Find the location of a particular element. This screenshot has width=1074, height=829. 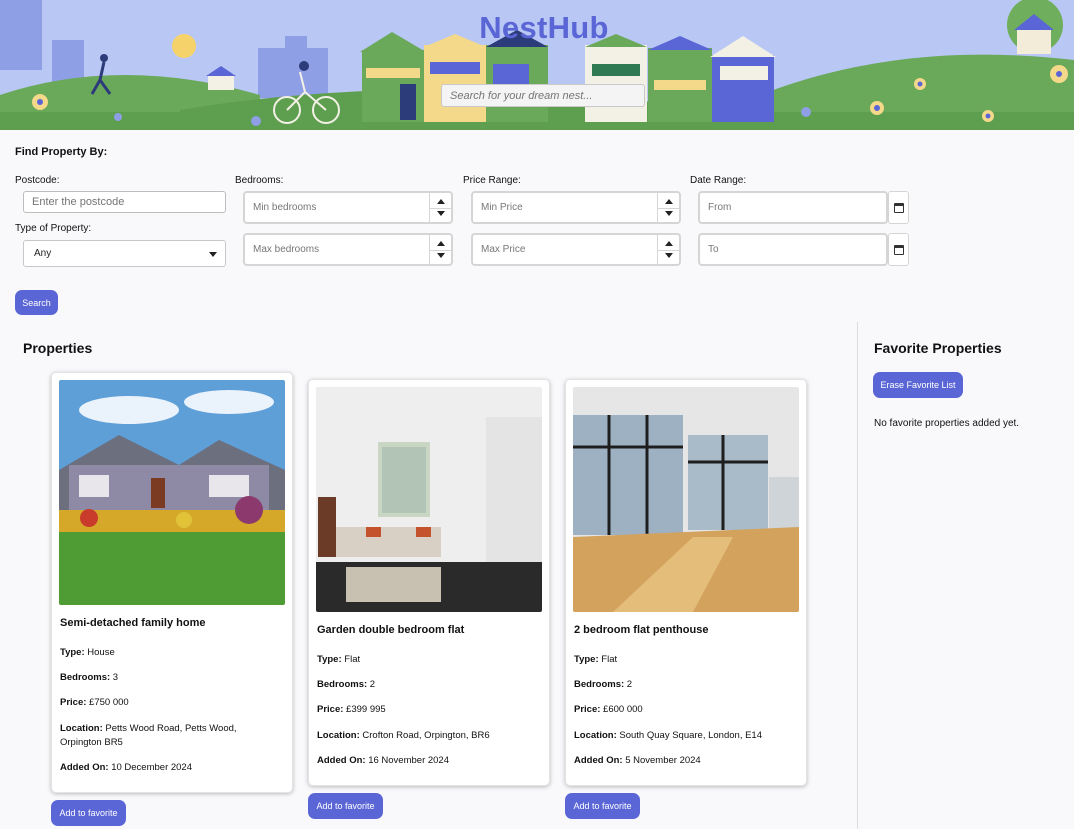

added-value: 16 November 2024 is located at coordinates (409, 760).